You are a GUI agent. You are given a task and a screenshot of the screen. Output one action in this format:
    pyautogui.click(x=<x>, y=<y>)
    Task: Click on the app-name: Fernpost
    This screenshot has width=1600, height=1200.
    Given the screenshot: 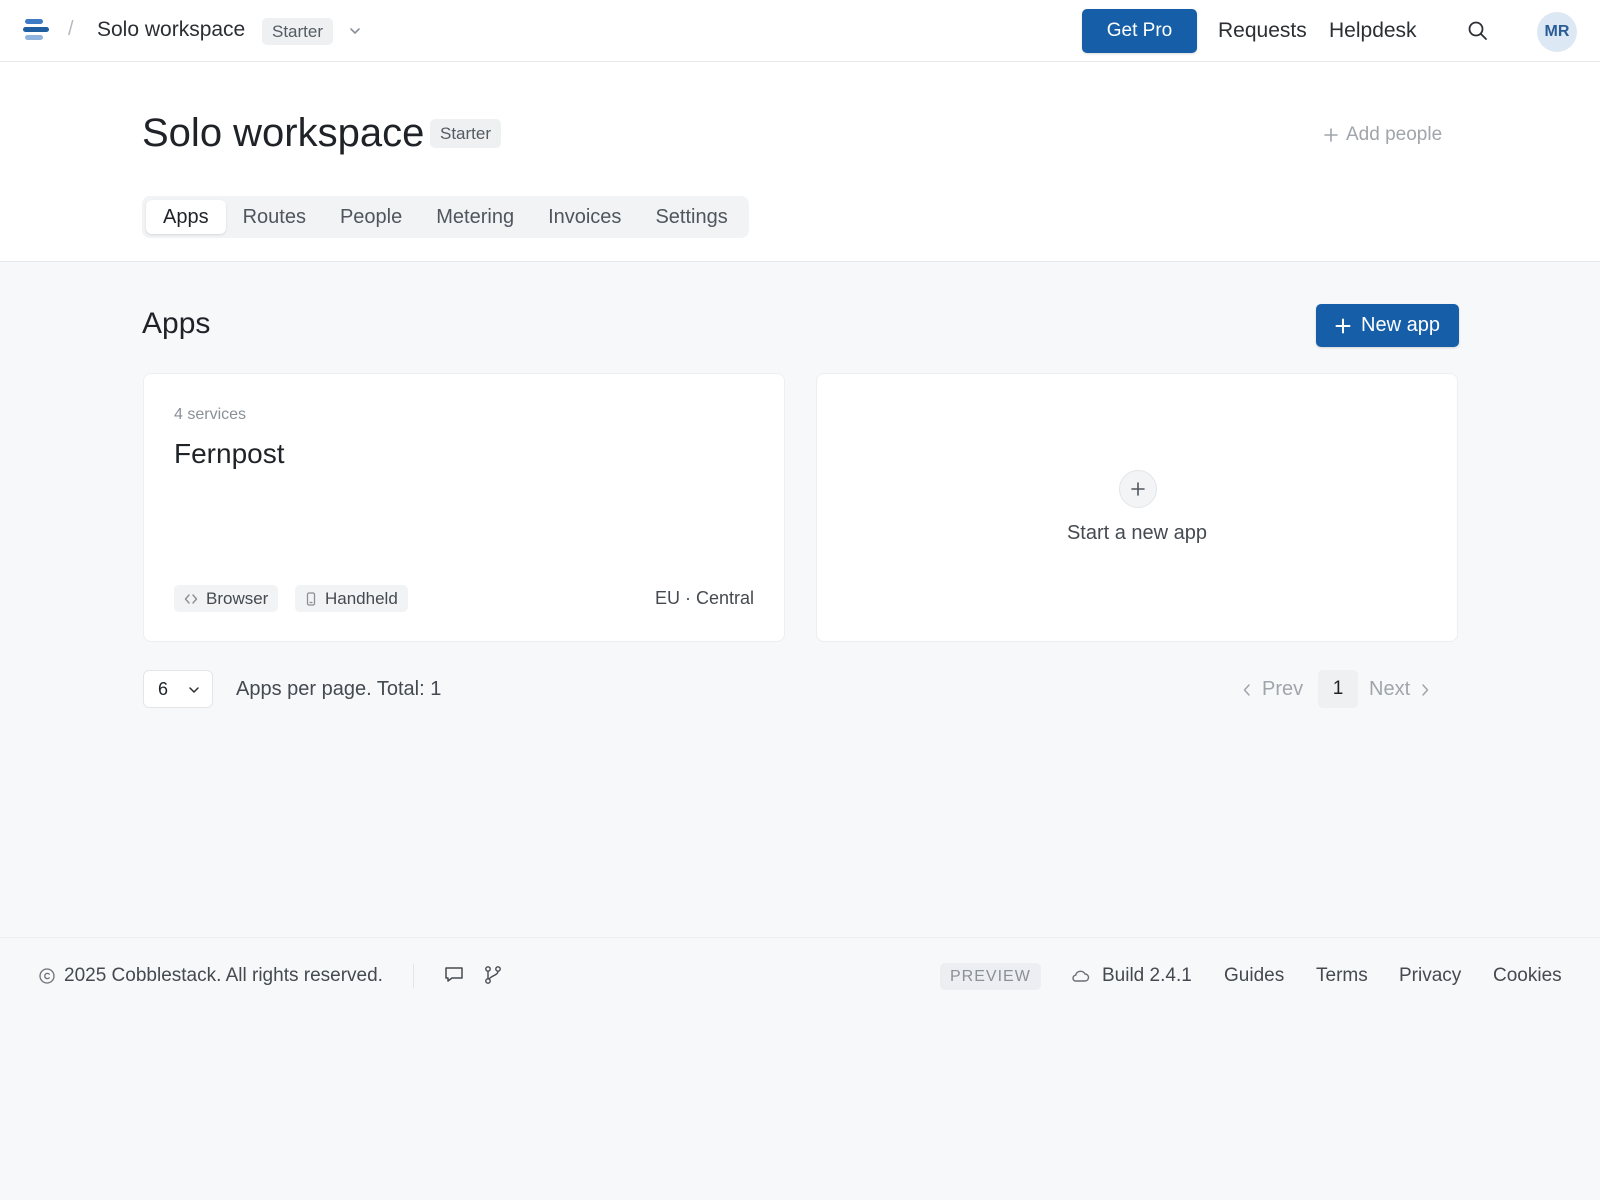 What is the action you would take?
    pyautogui.click(x=229, y=454)
    